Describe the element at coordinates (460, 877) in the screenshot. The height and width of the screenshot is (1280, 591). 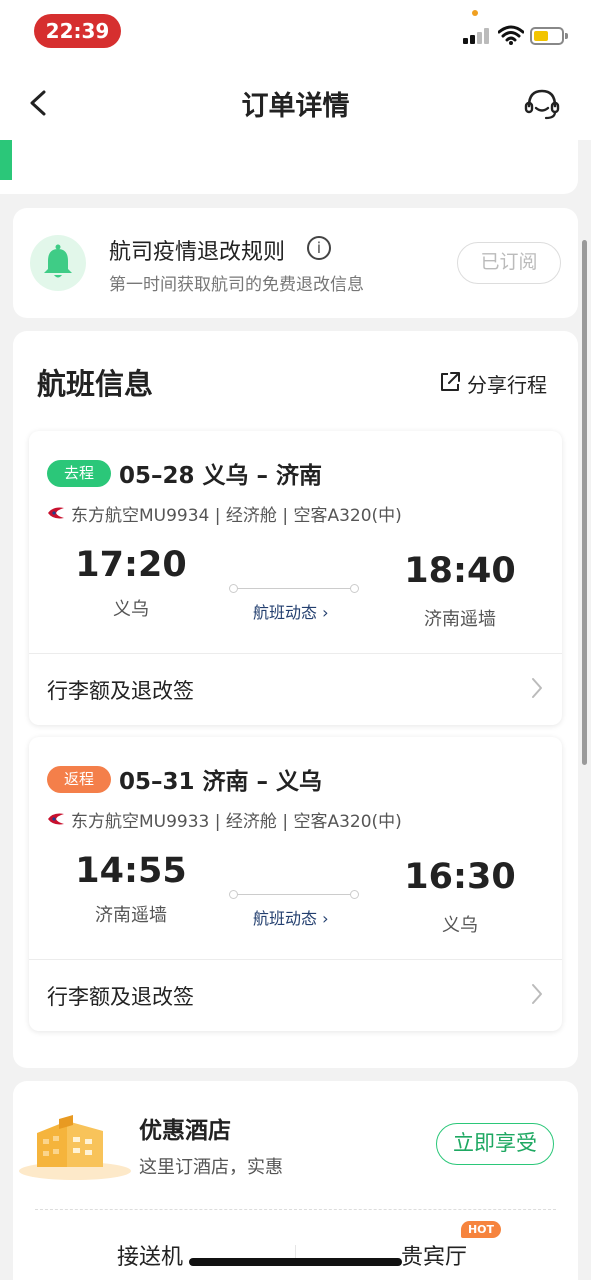
I see `arrival-time: 16:30` at that location.